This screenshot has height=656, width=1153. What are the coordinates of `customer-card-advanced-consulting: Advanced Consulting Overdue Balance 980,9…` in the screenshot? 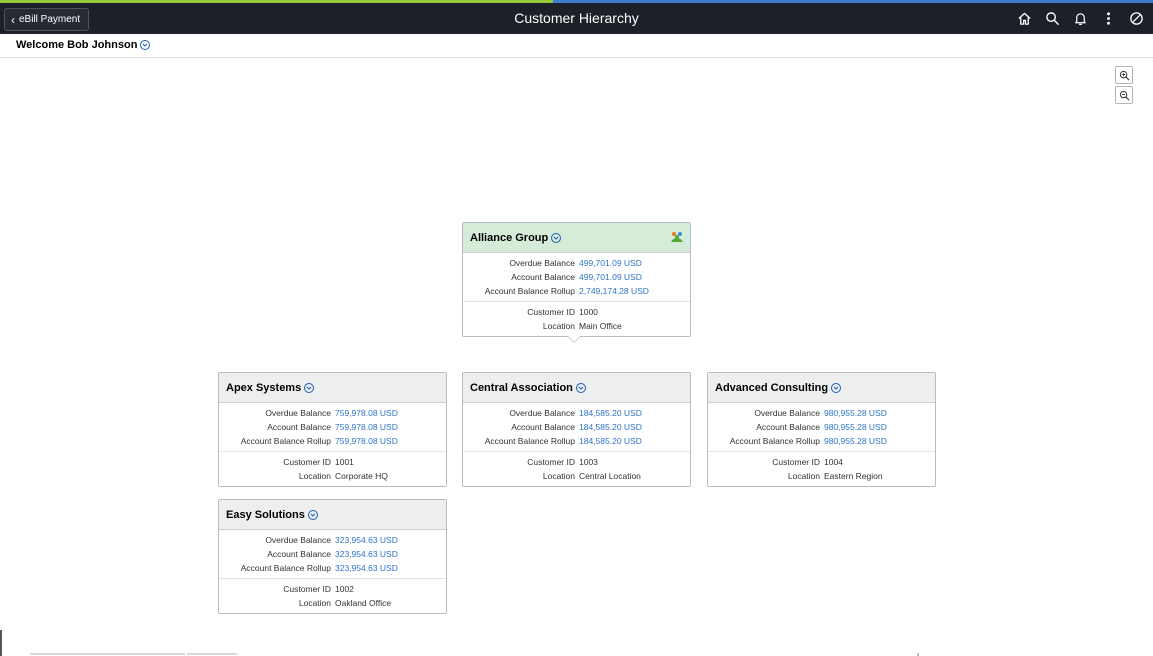 It's located at (821, 429).